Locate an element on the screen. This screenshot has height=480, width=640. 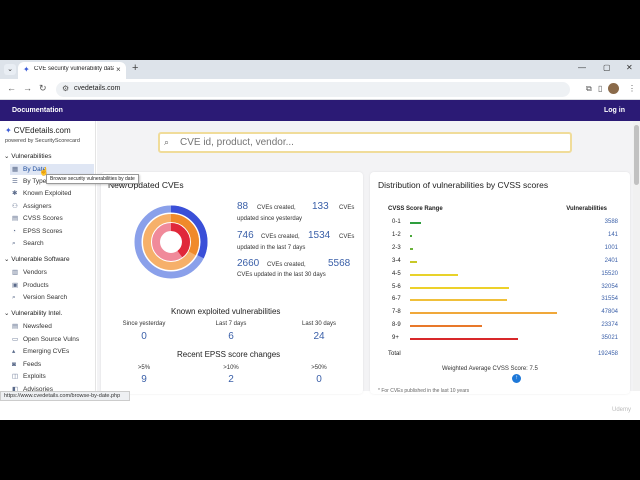
cvss-range-value: 3588 is located at coordinates (611, 222).